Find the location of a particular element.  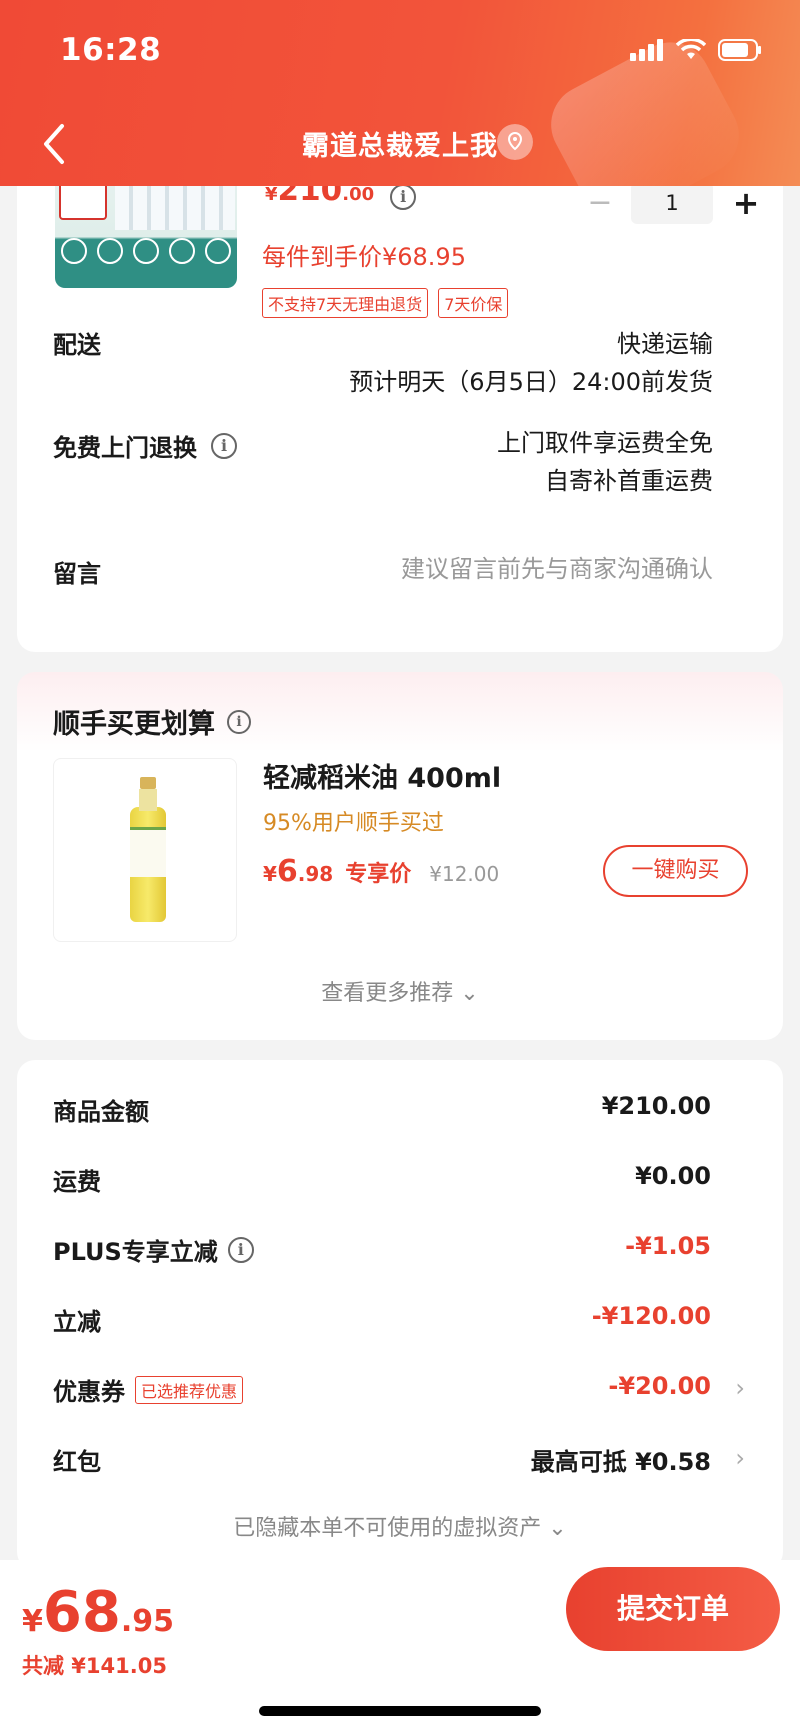

total-currency: ¥ is located at coordinates (32, 1621).